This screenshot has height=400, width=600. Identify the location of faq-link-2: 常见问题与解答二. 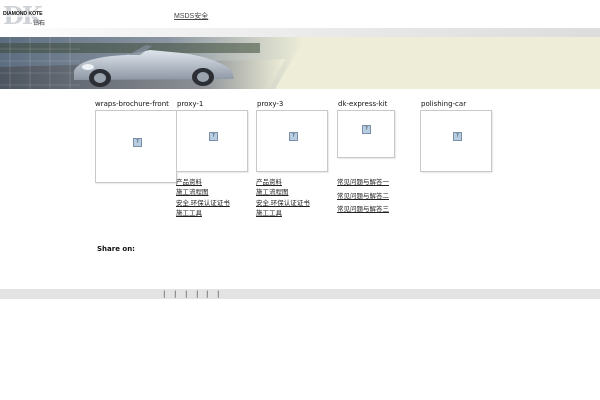
(363, 195).